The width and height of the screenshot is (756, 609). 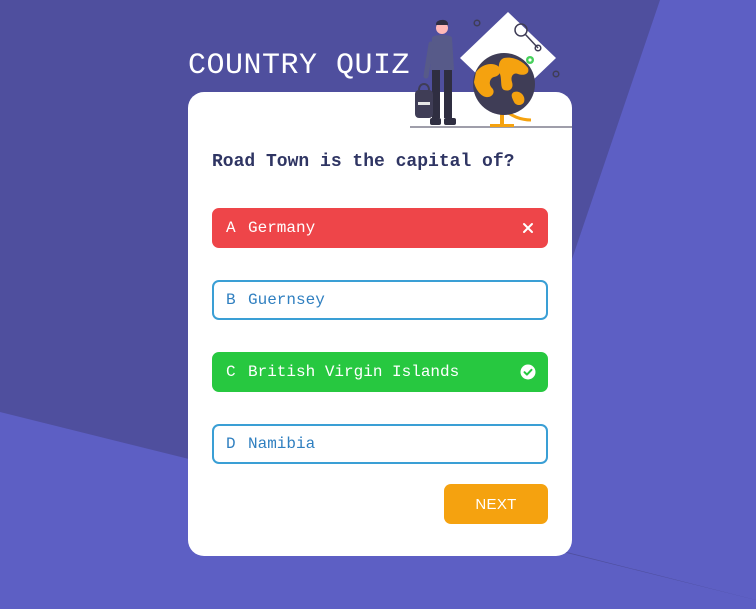 I want to click on option-a: A Germany, so click(x=380, y=228).